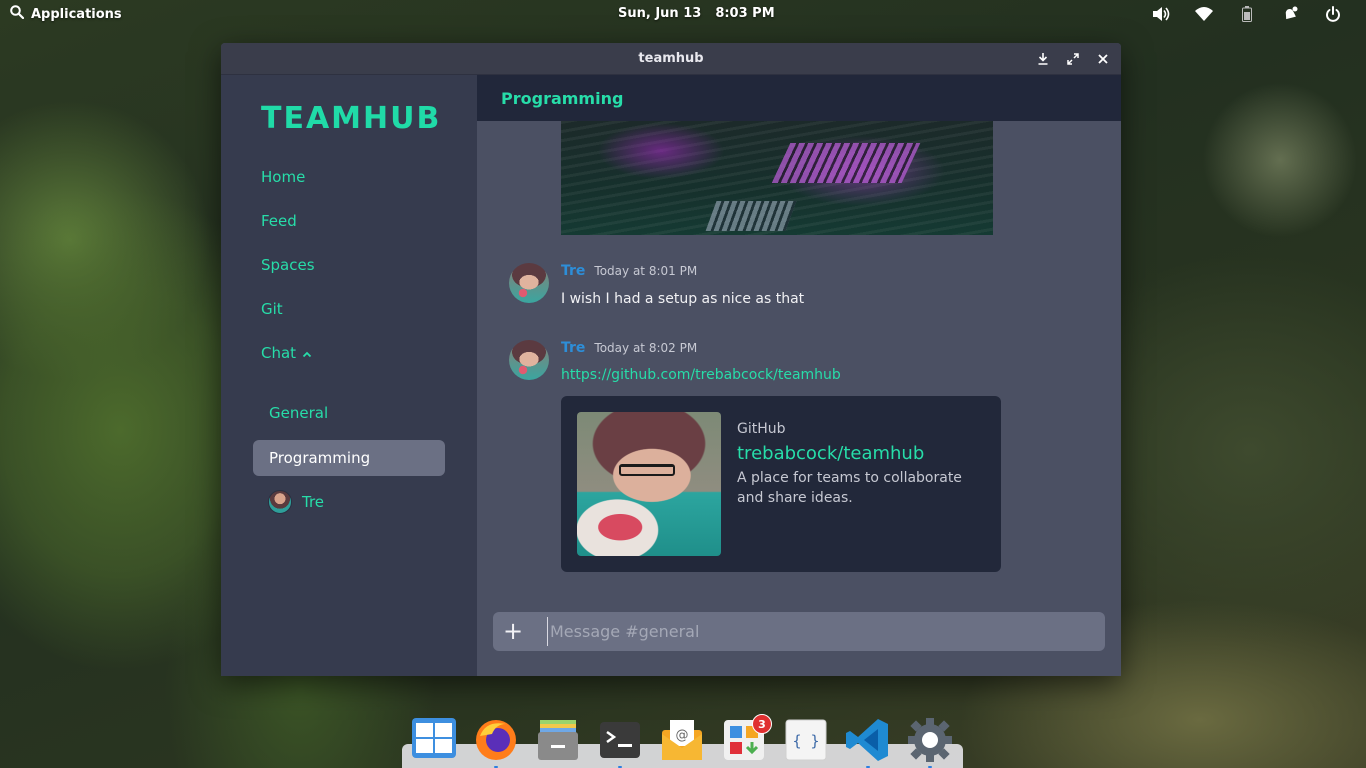 The height and width of the screenshot is (768, 1366). I want to click on message-link: https://github.com/trebabcock/teamhub, so click(701, 375).